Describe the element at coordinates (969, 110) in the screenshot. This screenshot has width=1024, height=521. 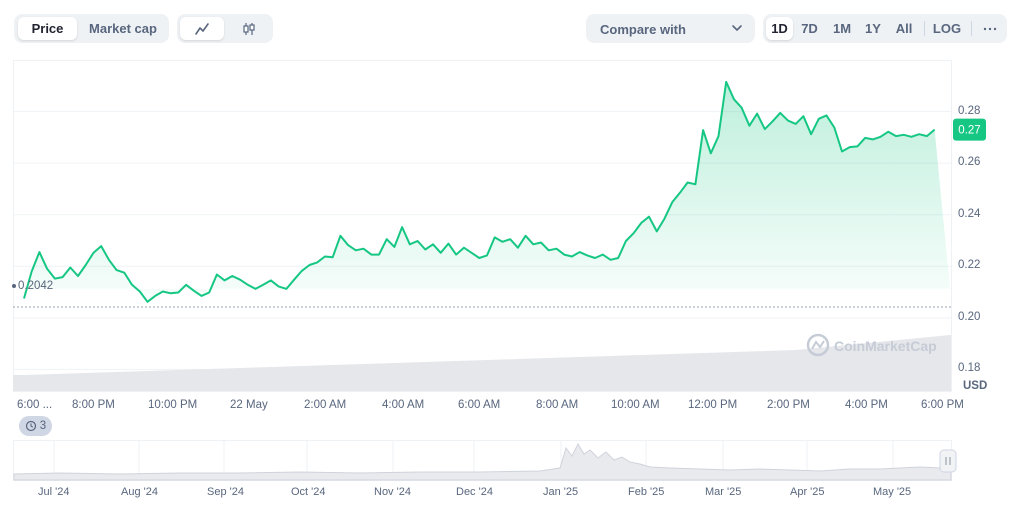
I see `y-tick-label: 0.28` at that location.